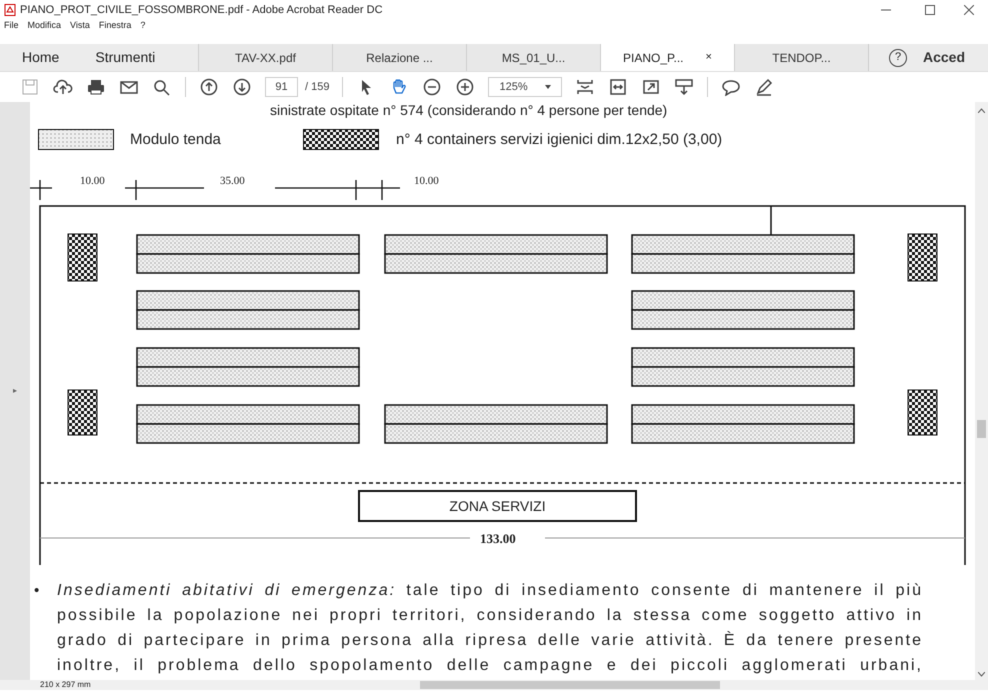 Image resolution: width=988 pixels, height=692 pixels. What do you see at coordinates (45, 26) in the screenshot?
I see `menu-item: Modifica` at bounding box center [45, 26].